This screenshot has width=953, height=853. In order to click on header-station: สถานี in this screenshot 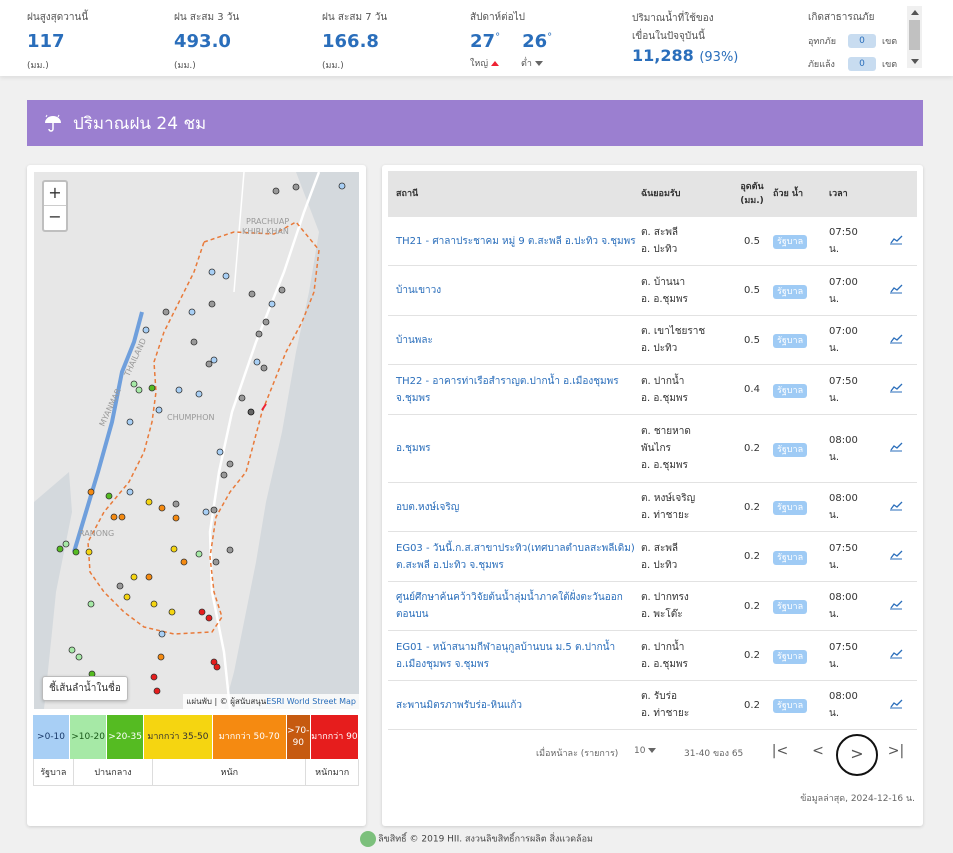, I will do `click(514, 194)`.